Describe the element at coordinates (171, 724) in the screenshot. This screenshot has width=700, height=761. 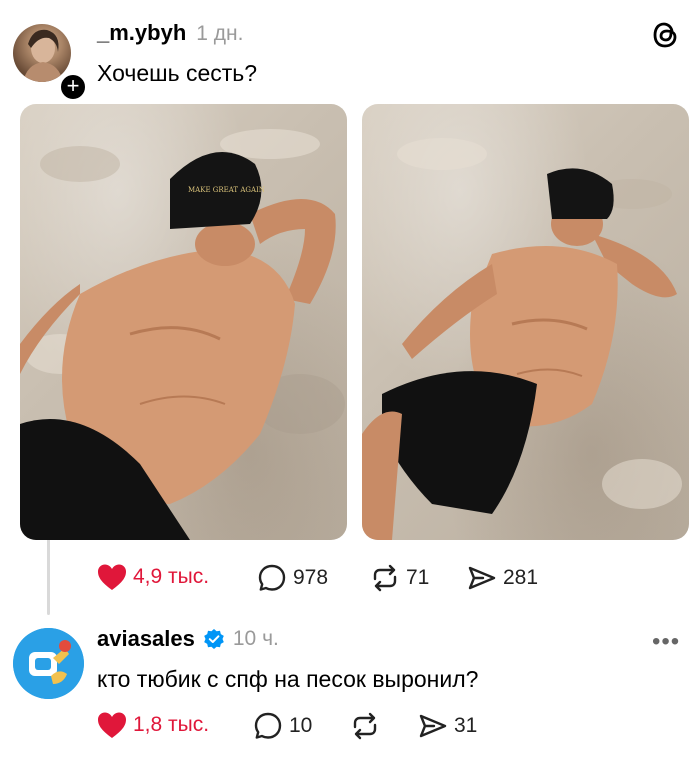
I see `like-count: 1,8 тыс.` at that location.